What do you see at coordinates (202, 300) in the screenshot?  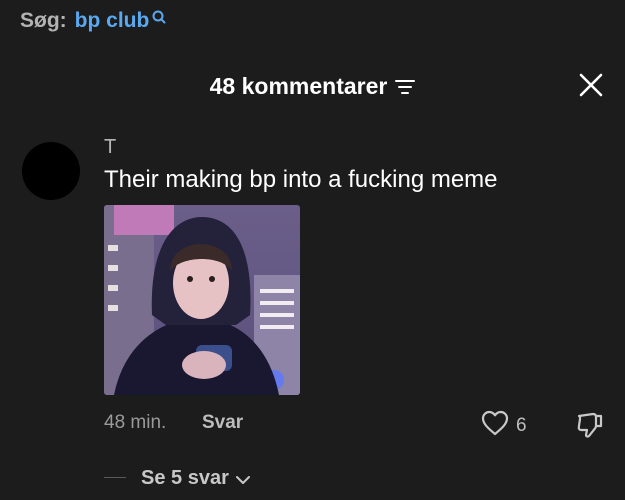 I see `comment-image` at bounding box center [202, 300].